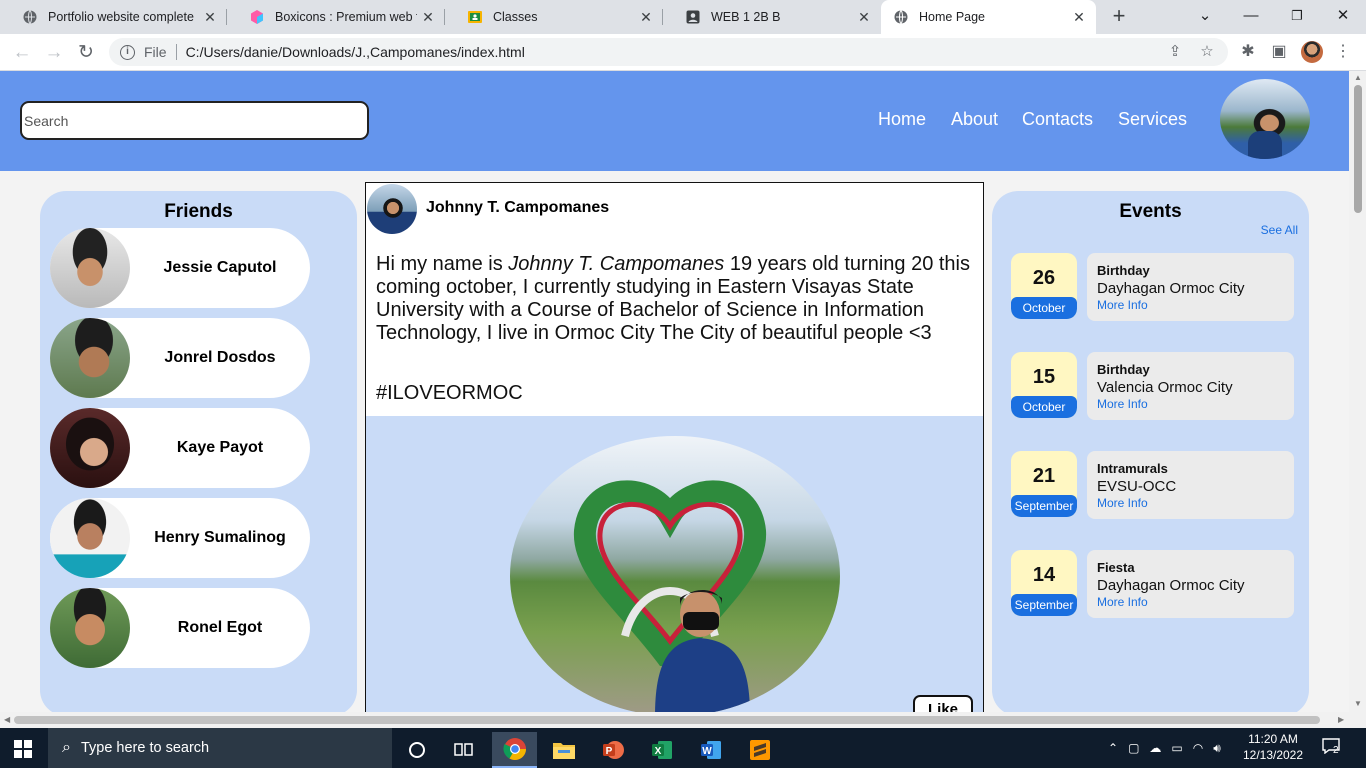  Describe the element at coordinates (121, 17) in the screenshot. I see `tab-title: Portfolio website complete` at that location.